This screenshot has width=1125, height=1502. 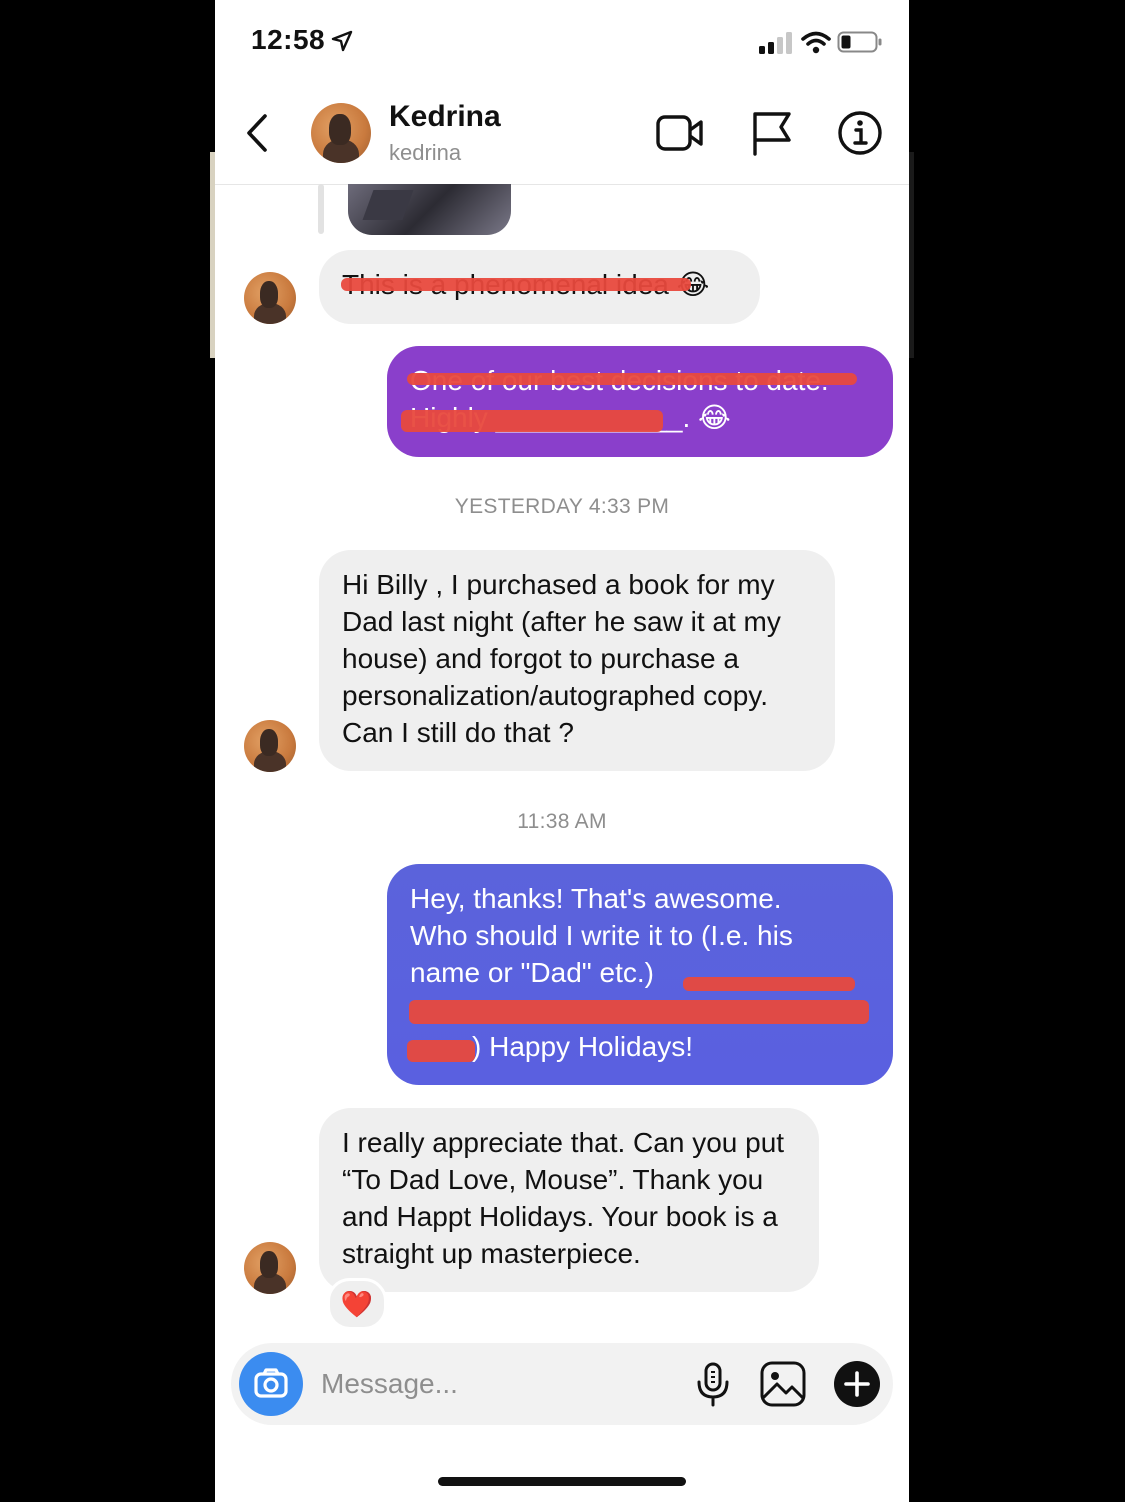 What do you see at coordinates (562, 137) in the screenshot?
I see `conversation-header: Kedrina kedrina` at bounding box center [562, 137].